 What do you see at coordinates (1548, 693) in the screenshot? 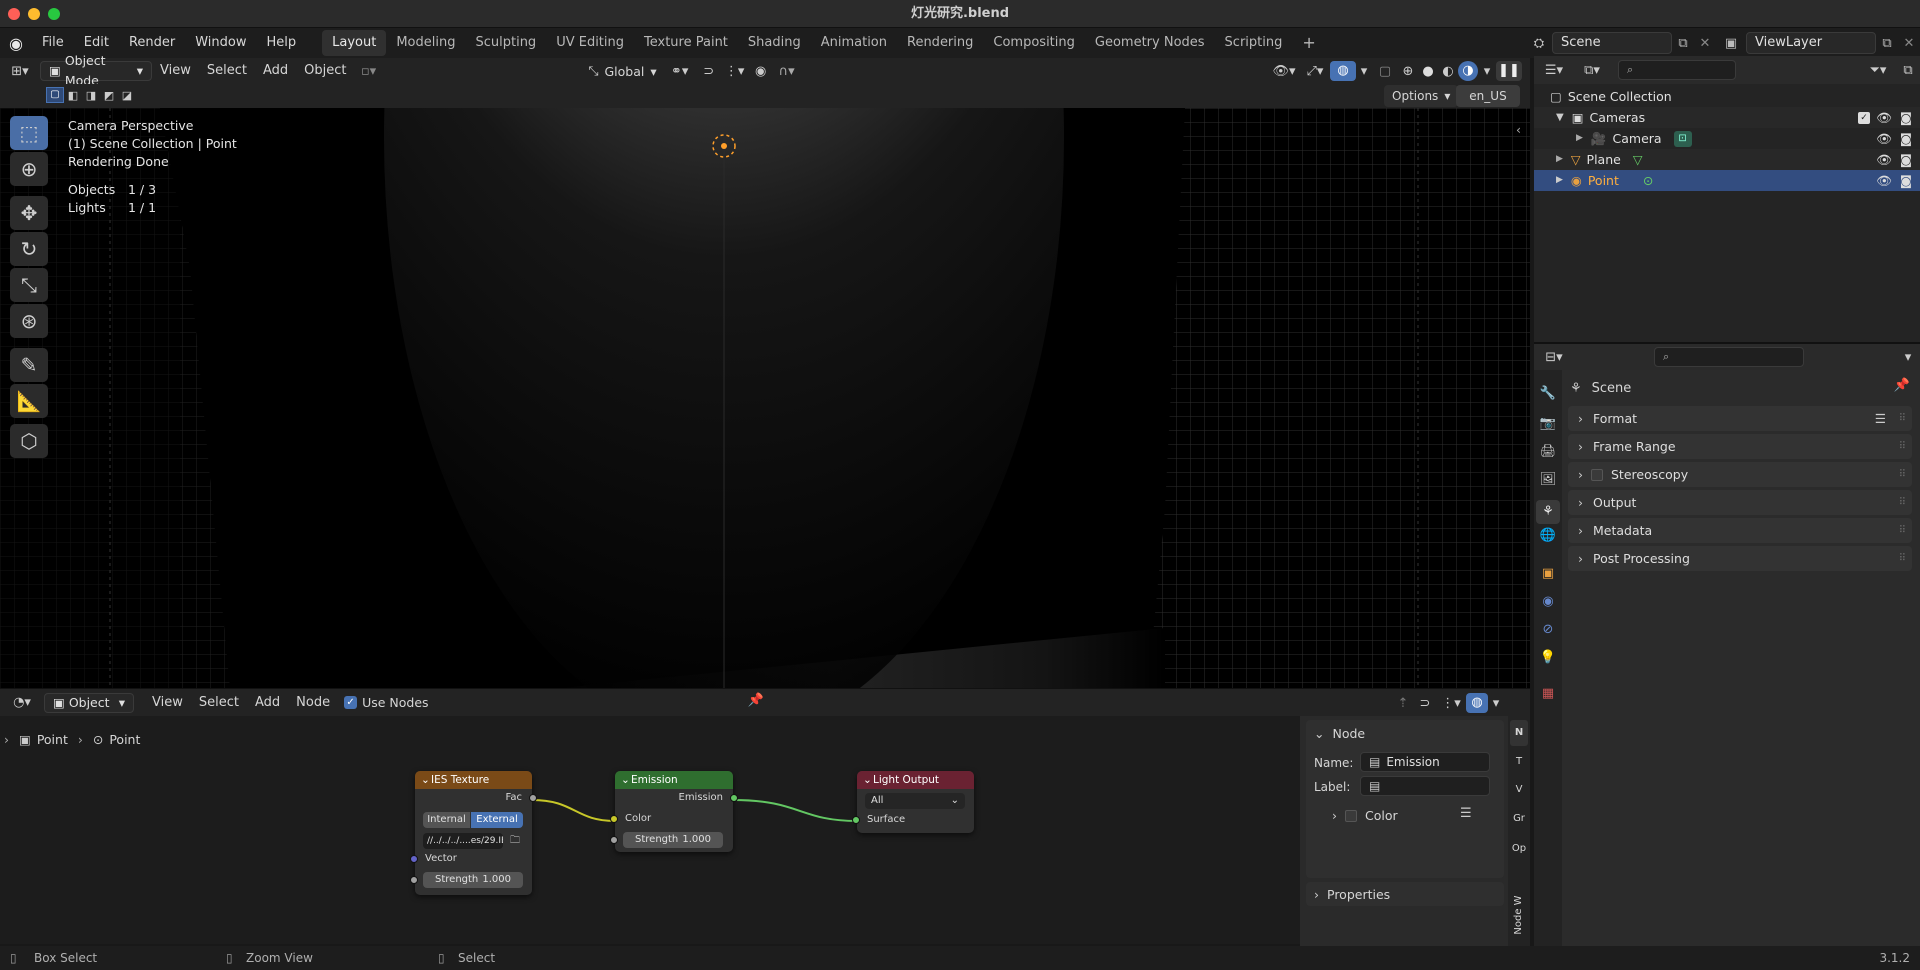
I see `texture-tab-icon: ▦` at bounding box center [1548, 693].